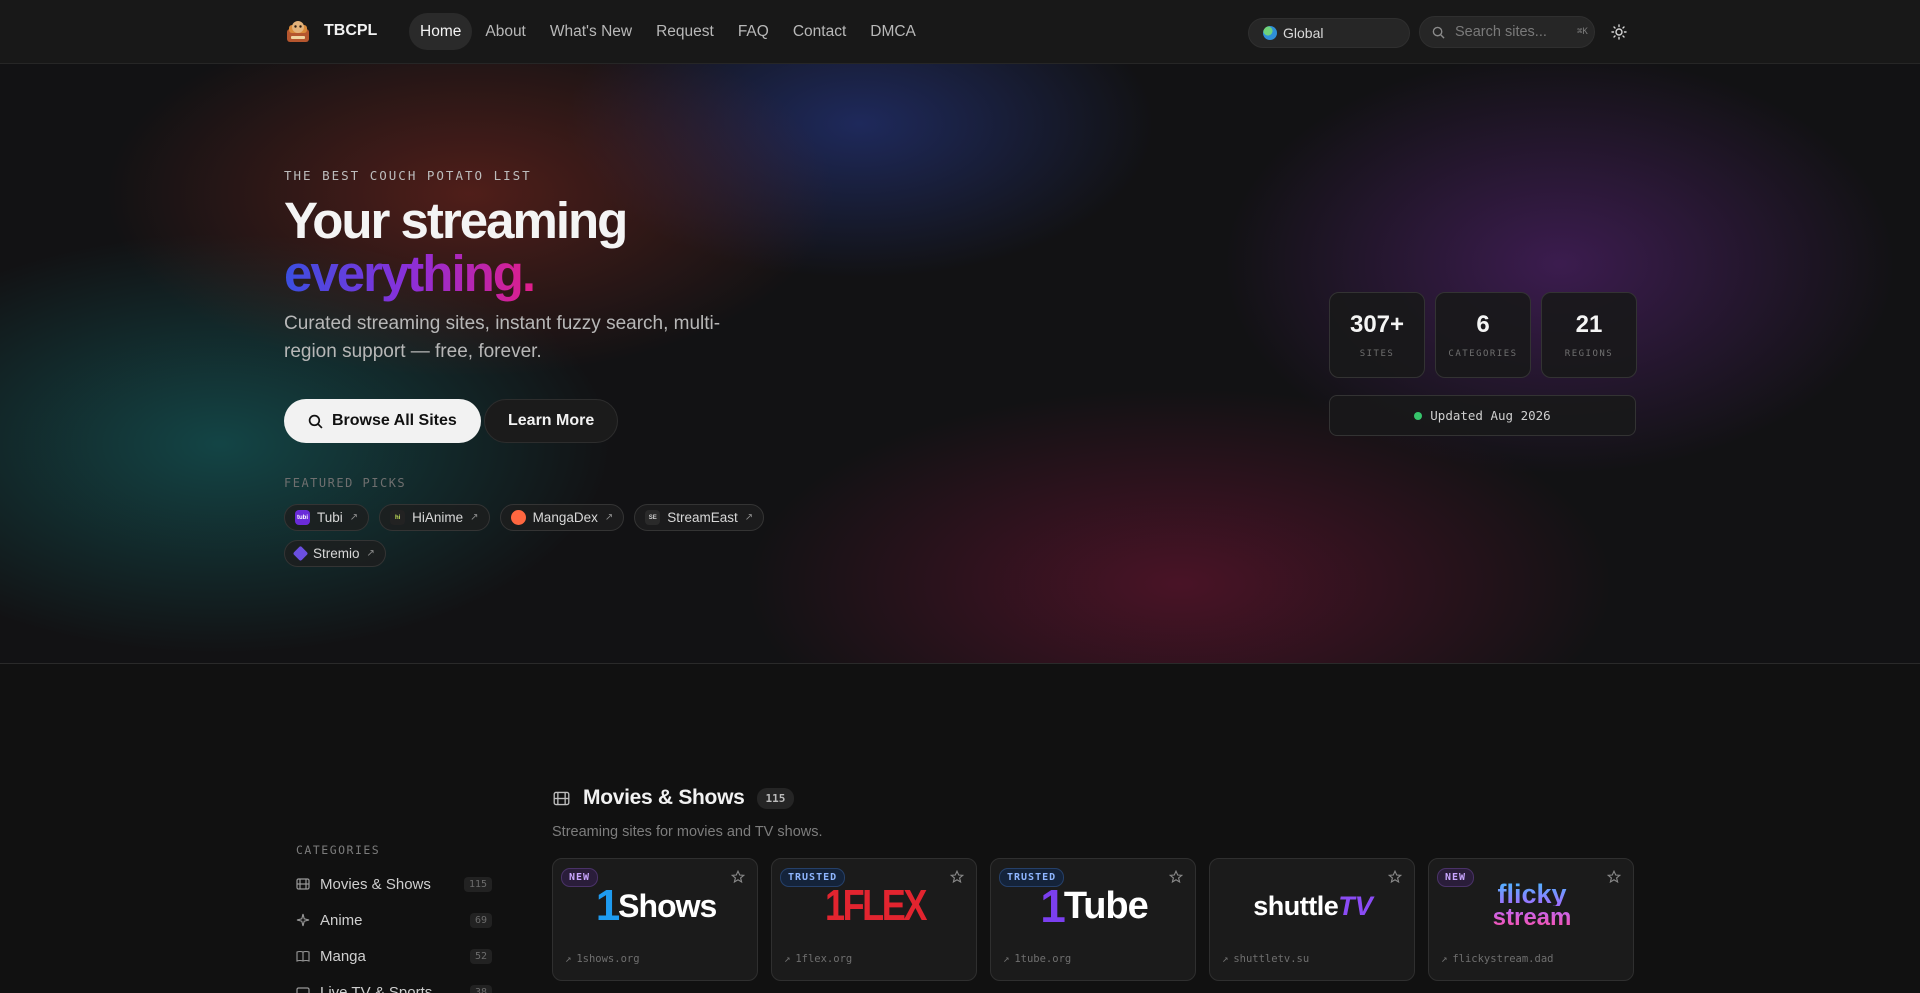  I want to click on site-domain: ↗ flickystream.dad, so click(1497, 959).